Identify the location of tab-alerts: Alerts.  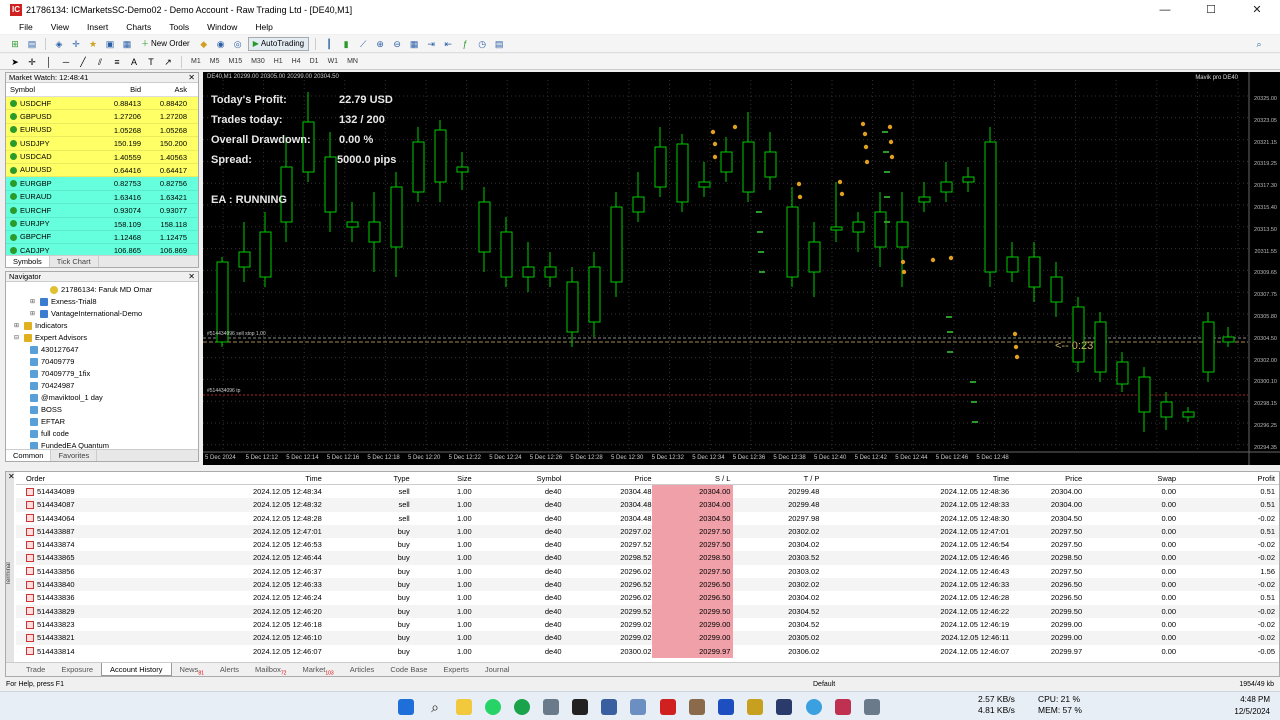
(229, 669).